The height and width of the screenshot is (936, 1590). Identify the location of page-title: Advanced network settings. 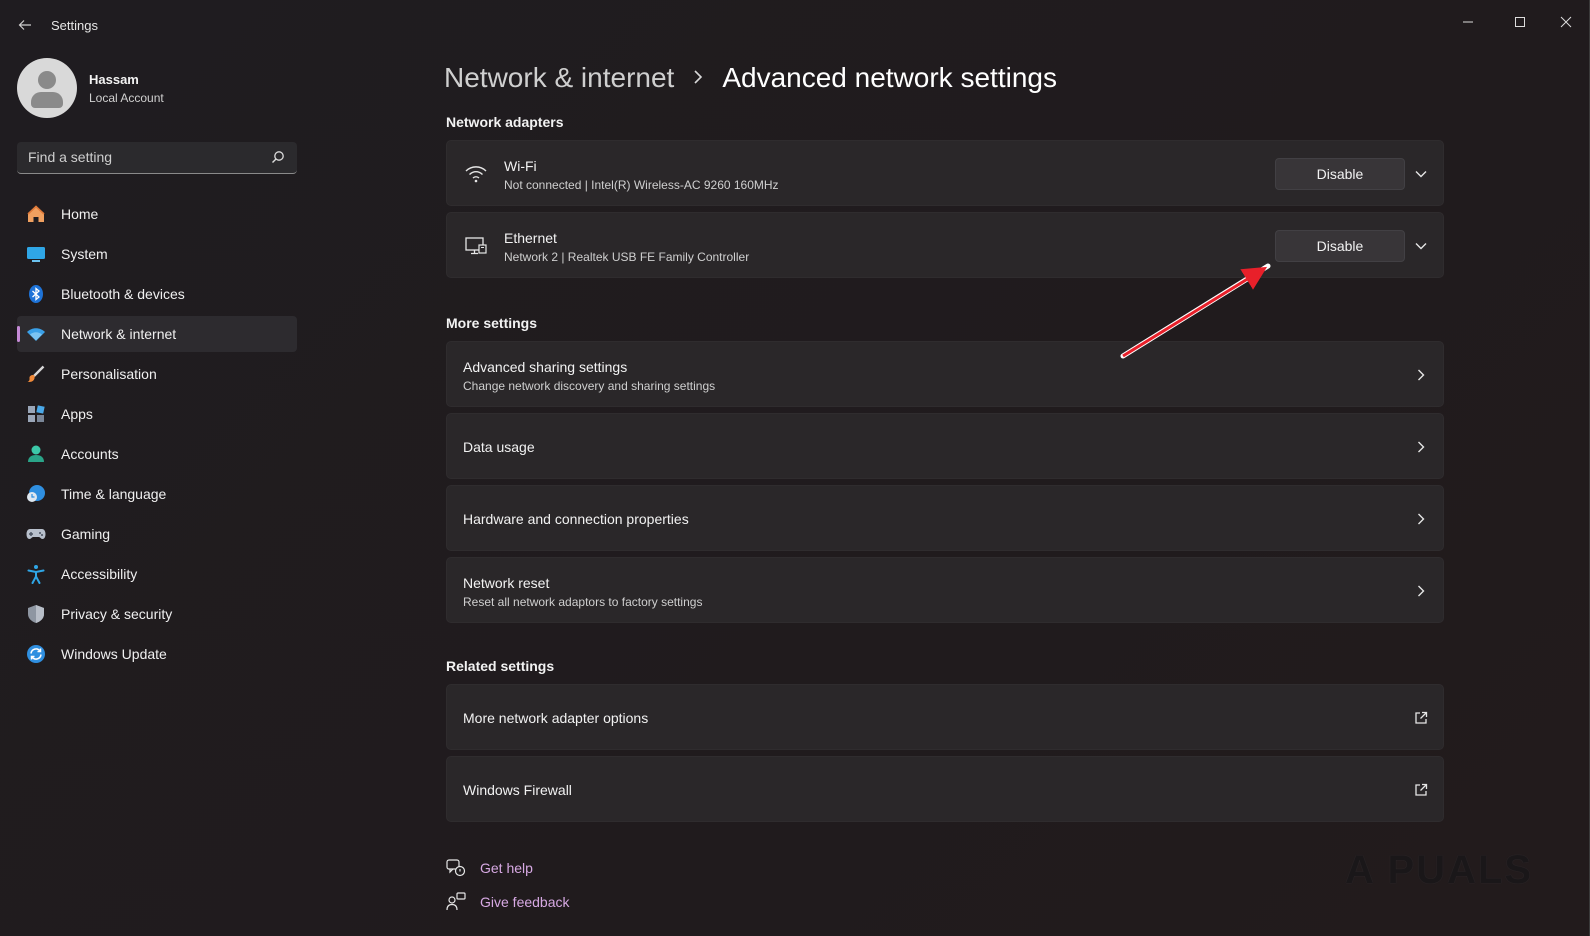
(889, 77).